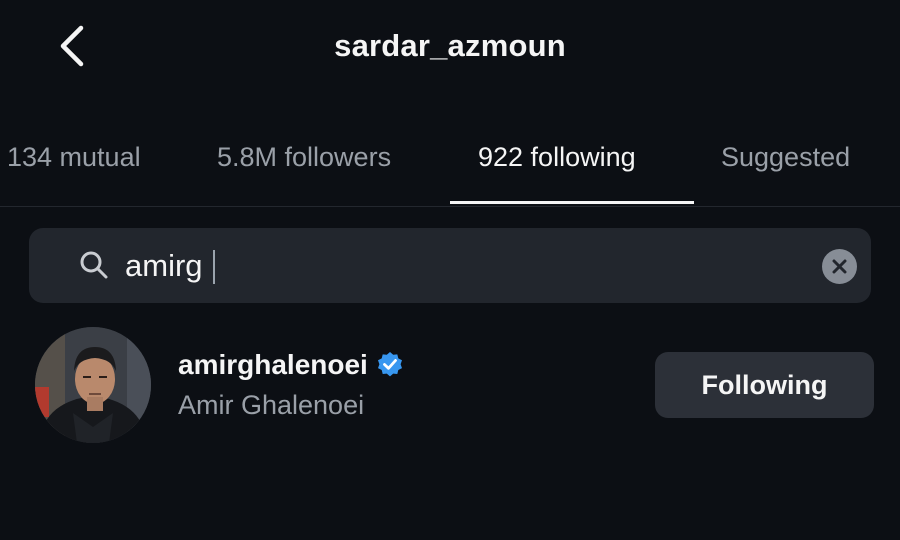 This screenshot has height=540, width=900. What do you see at coordinates (74, 157) in the screenshot?
I see `tab-mutual: 134 mutual` at bounding box center [74, 157].